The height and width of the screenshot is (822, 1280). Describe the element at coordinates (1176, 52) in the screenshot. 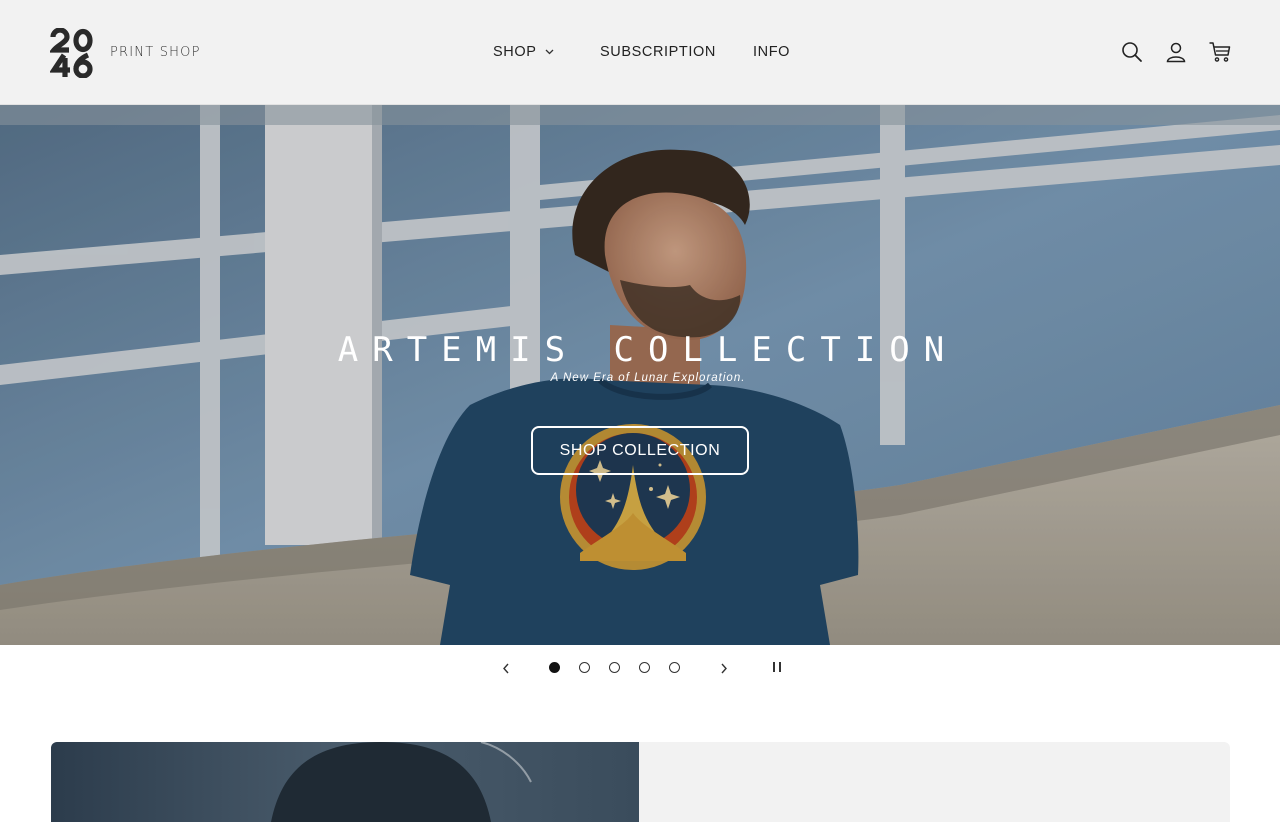

I see `account-icon` at that location.